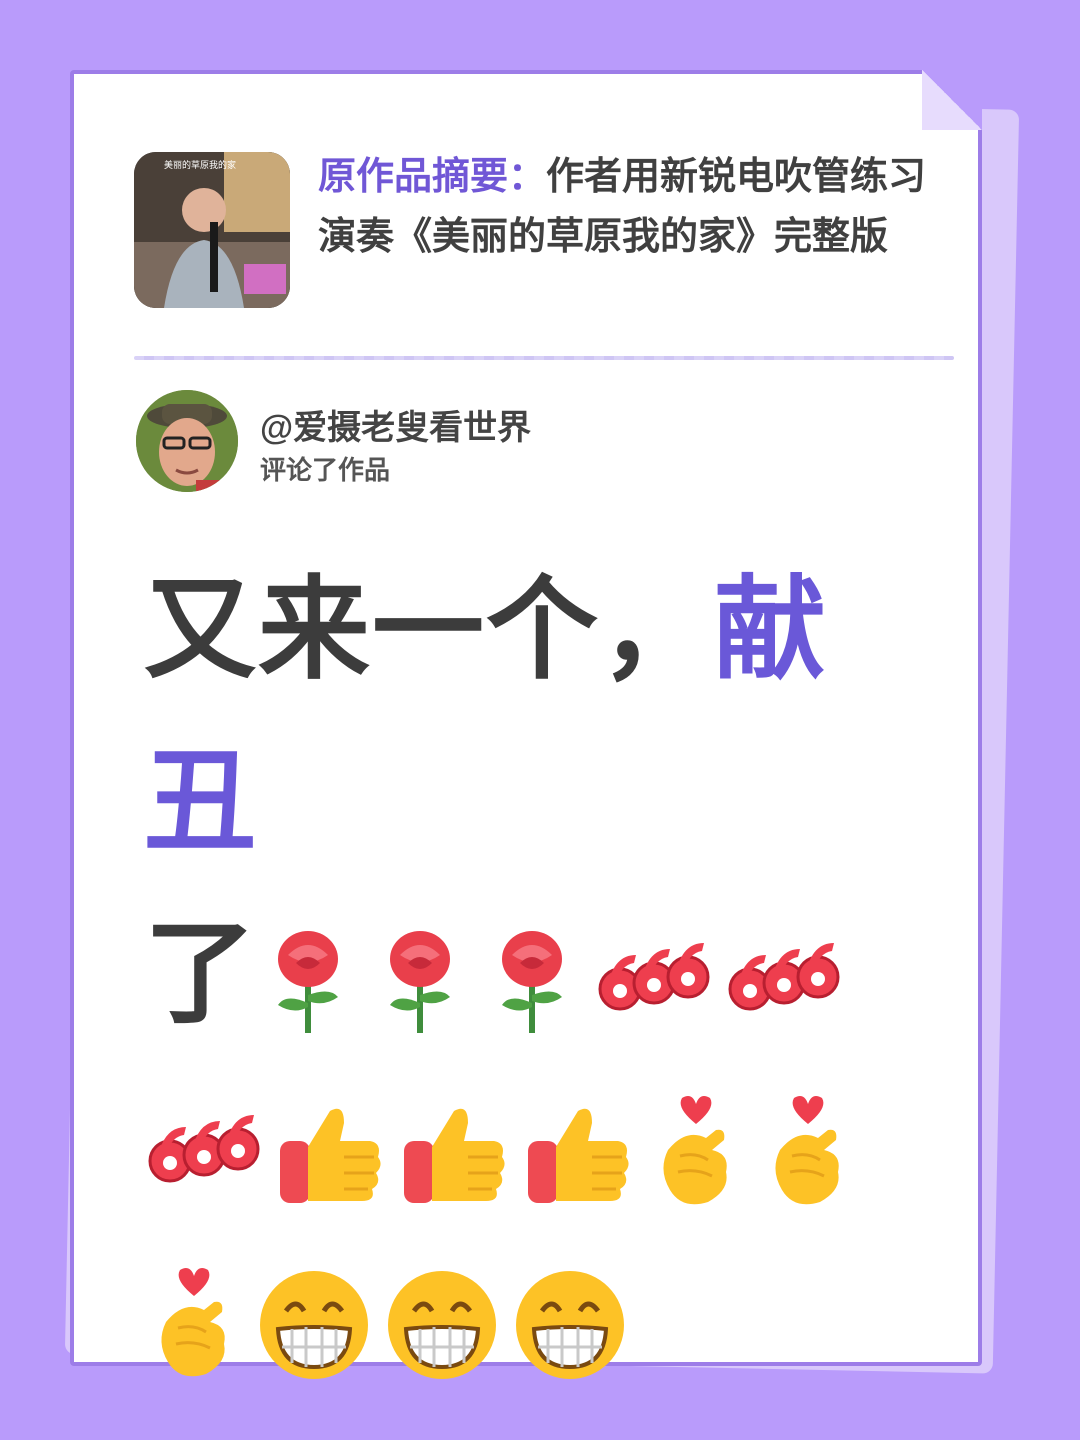 Image resolution: width=1080 pixels, height=1440 pixels. What do you see at coordinates (544, 358) in the screenshot?
I see `divider` at bounding box center [544, 358].